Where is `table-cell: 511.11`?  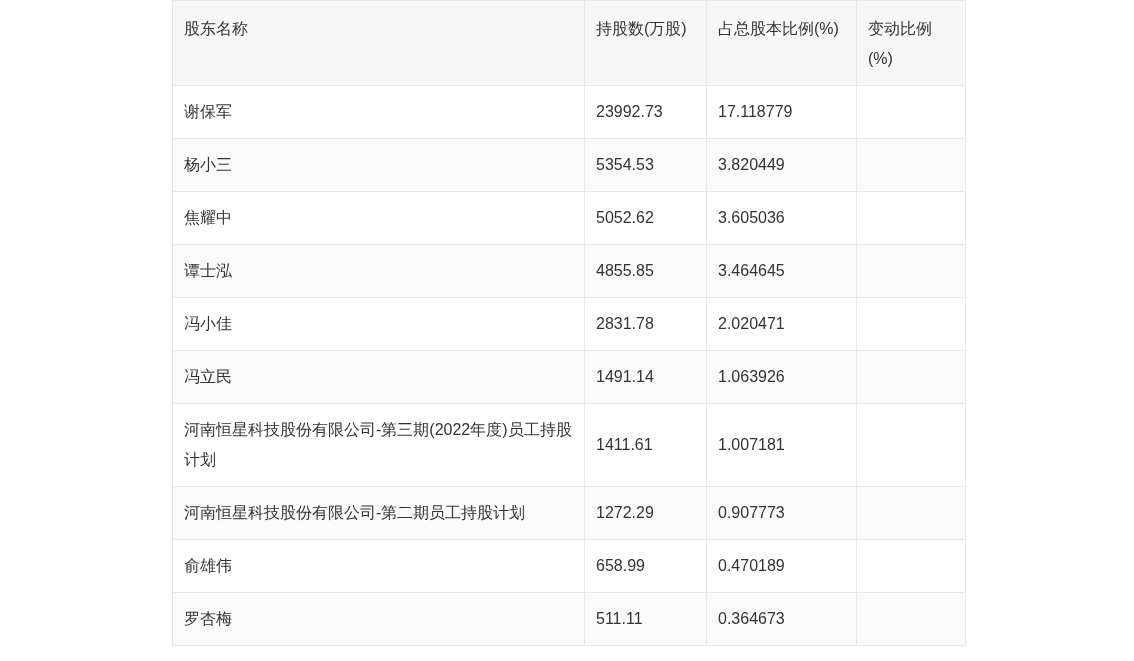
table-cell: 511.11 is located at coordinates (645, 619).